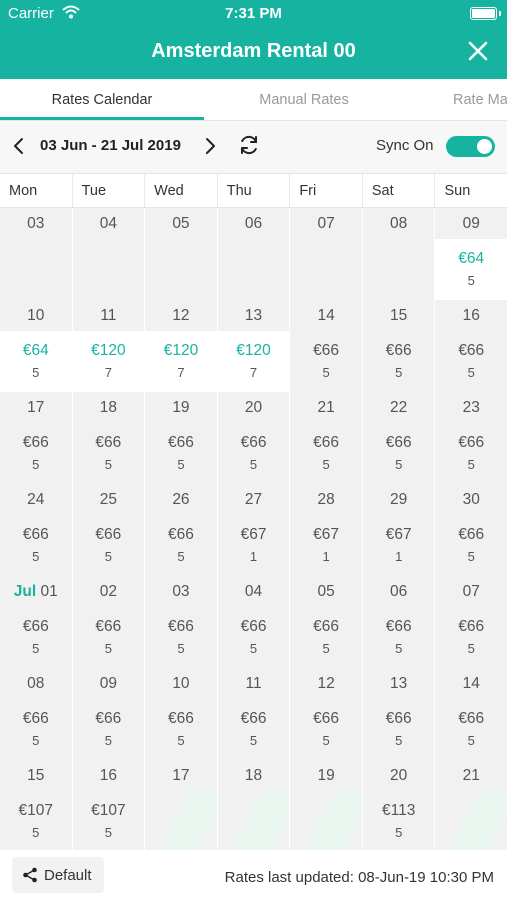 Image resolution: width=507 pixels, height=900 pixels. Describe the element at coordinates (254, 775) in the screenshot. I see `date-cell: 18` at that location.